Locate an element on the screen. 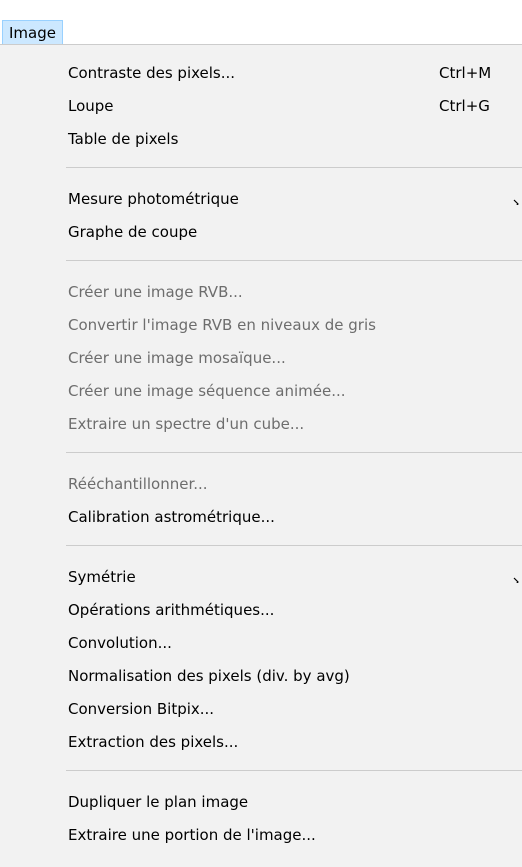 The image size is (522, 867). menu-item-contraste-pixels: Contraste des pixels... Ctrl+M is located at coordinates (261, 73).